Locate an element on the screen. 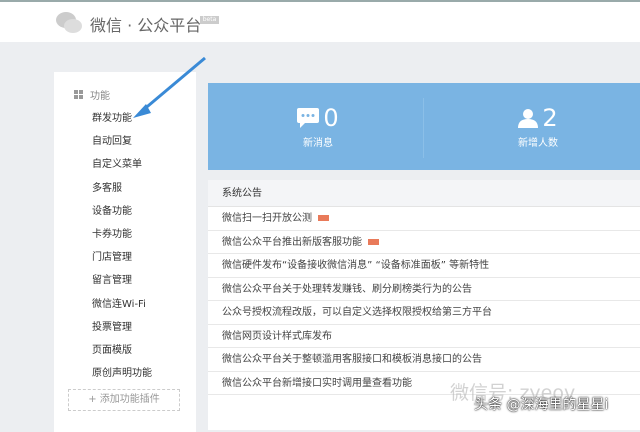 The image size is (640, 432). user-icon is located at coordinates (528, 118).